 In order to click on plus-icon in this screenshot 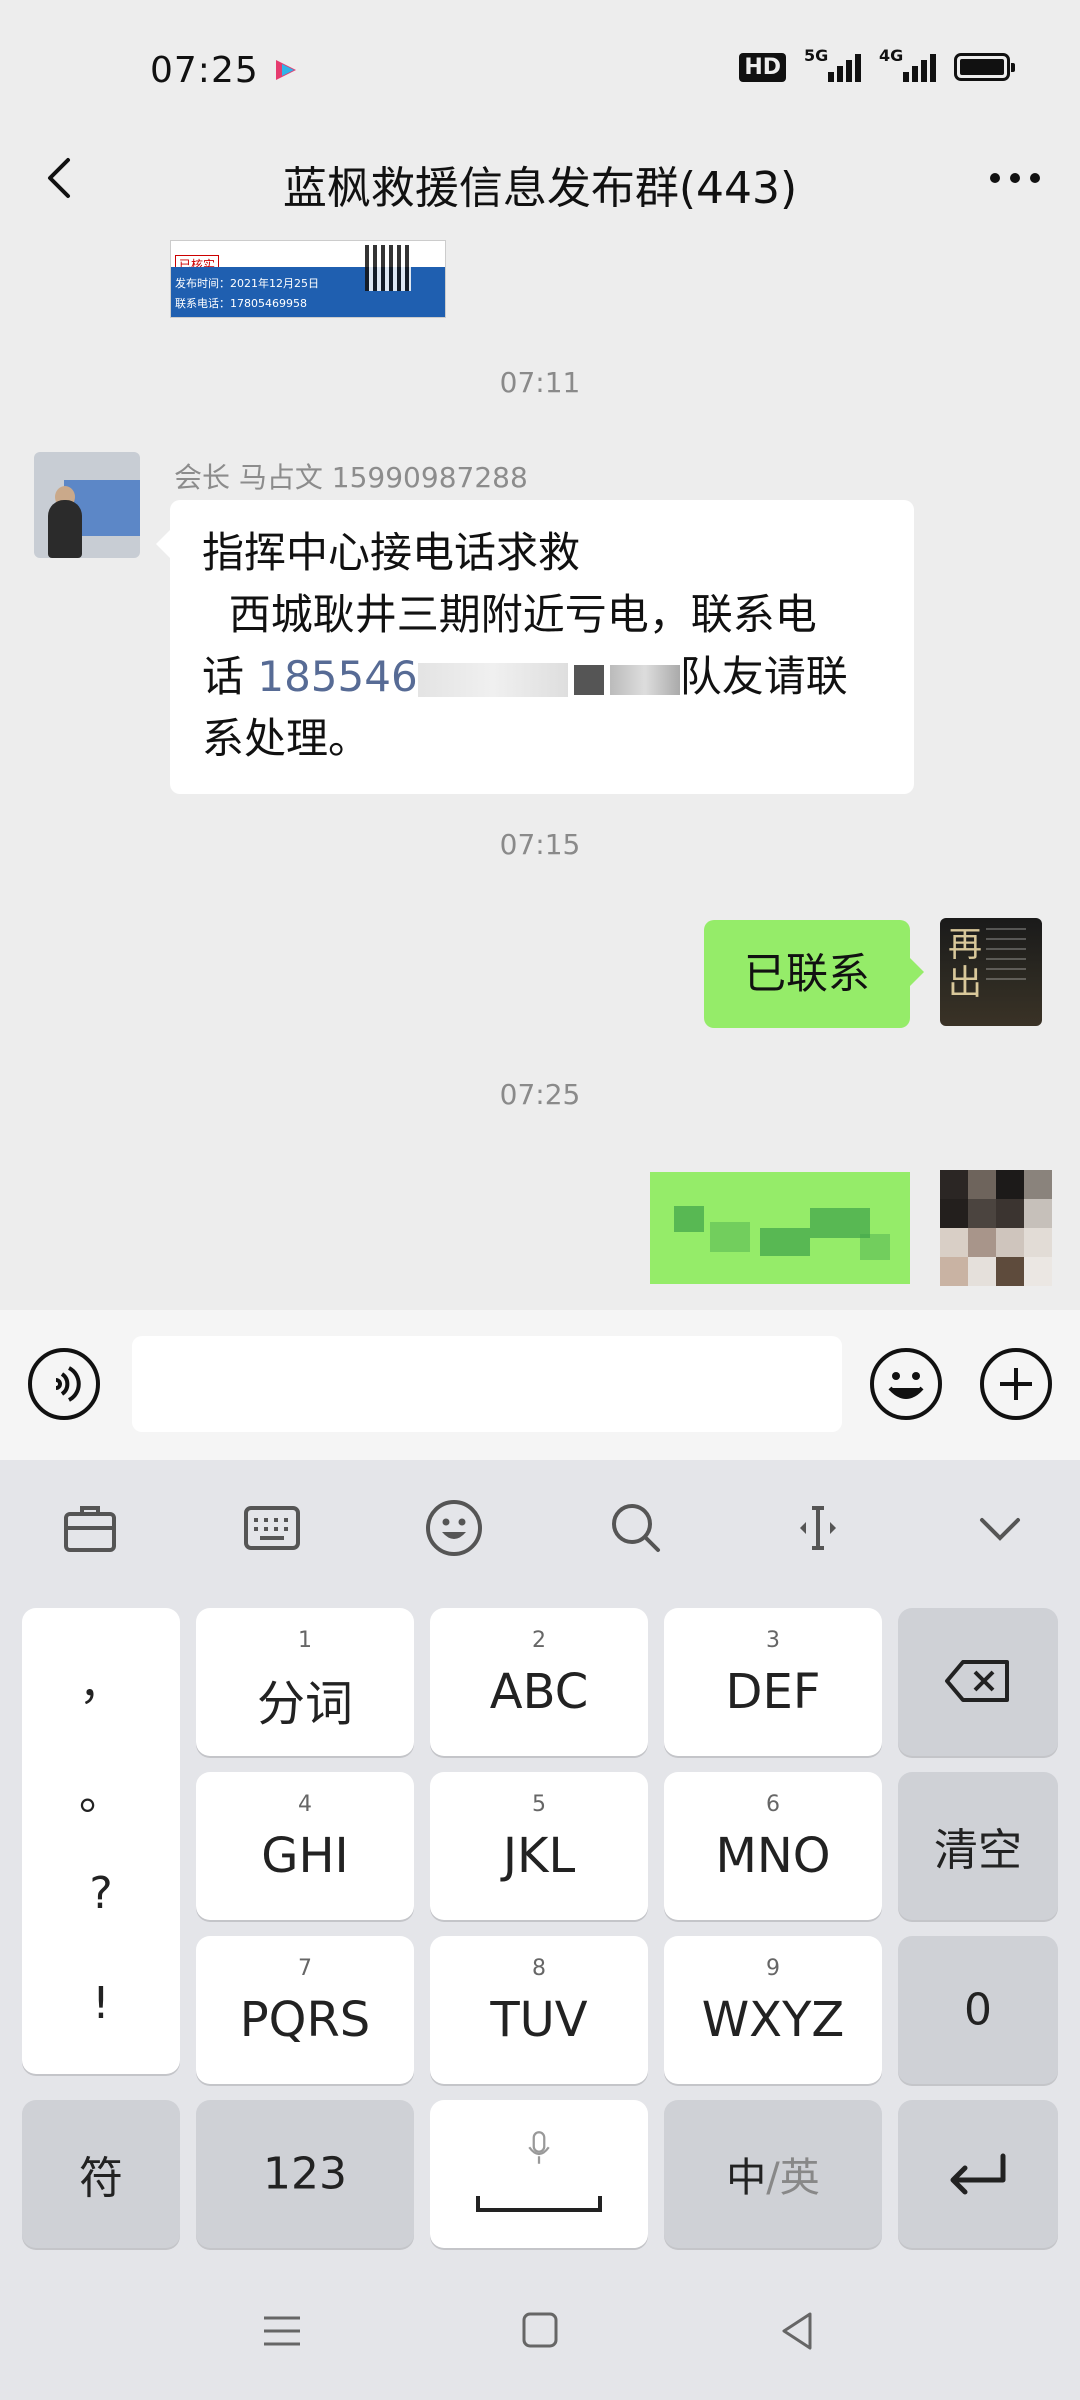, I will do `click(1016, 1384)`.